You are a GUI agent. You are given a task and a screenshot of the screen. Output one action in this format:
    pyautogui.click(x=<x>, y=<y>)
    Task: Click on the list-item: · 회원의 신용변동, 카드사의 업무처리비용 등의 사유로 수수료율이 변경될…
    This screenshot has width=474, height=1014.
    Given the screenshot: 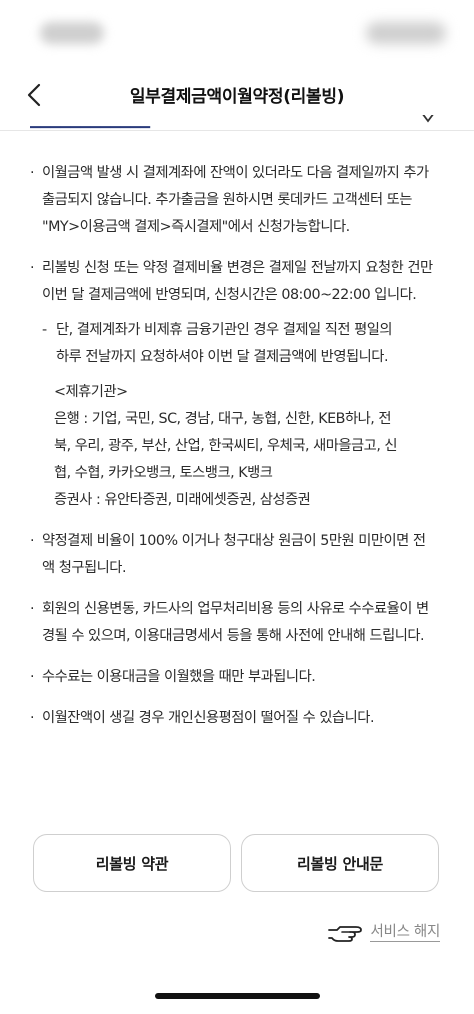 What is the action you would take?
    pyautogui.click(x=237, y=623)
    